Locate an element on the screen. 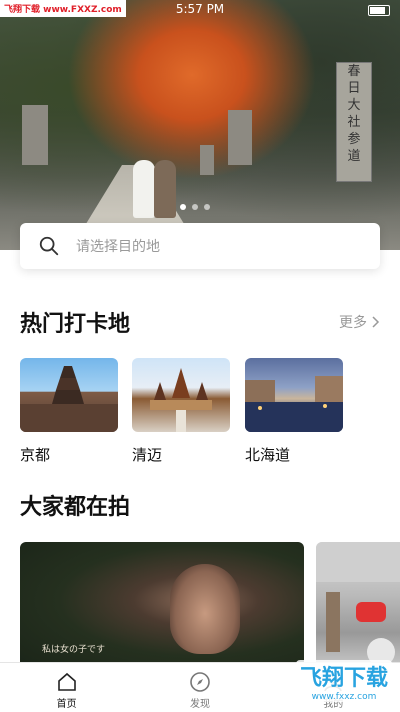 The width and height of the screenshot is (400, 712). more-label: 更多 is located at coordinates (353, 323).